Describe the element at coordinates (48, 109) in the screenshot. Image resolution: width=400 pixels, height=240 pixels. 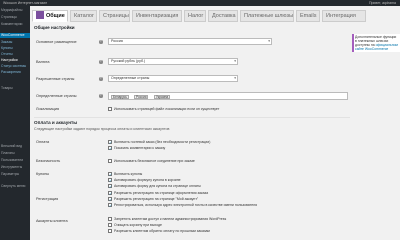
I see `geo-label: Локализация` at that location.